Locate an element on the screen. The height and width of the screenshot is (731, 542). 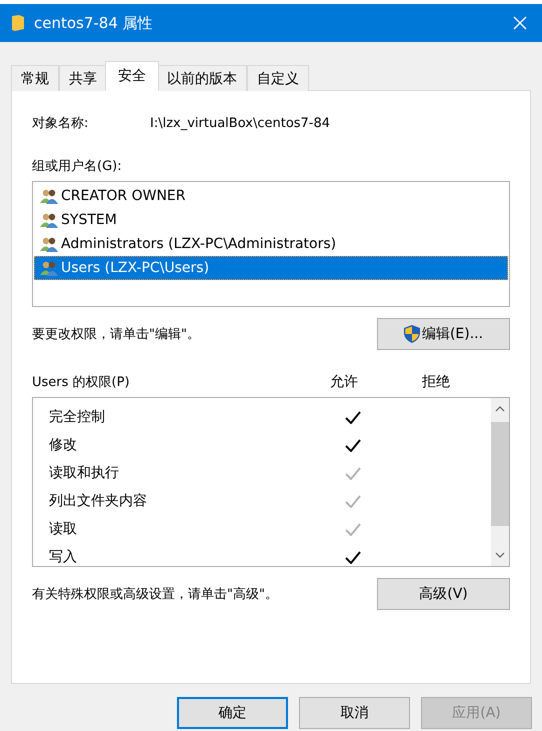
dialog-button: 确定 is located at coordinates (232, 713).